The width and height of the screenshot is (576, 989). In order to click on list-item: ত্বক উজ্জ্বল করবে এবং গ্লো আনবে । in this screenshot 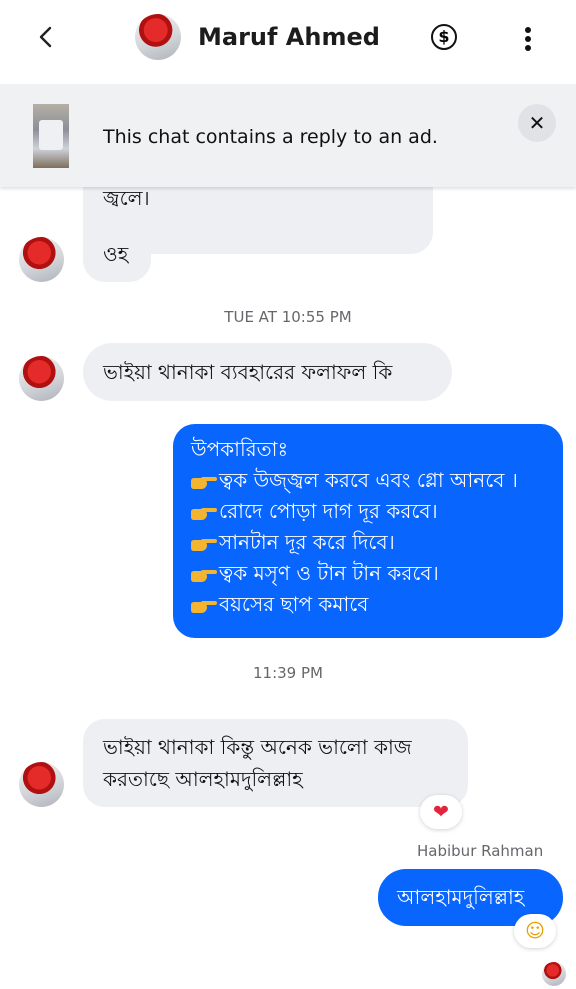, I will do `click(377, 480)`.